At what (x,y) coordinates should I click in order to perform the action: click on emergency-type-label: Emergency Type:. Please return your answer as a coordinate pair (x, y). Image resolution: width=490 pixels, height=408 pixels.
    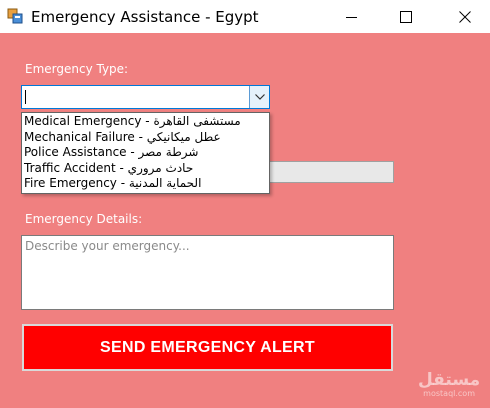
    Looking at the image, I should click on (77, 69).